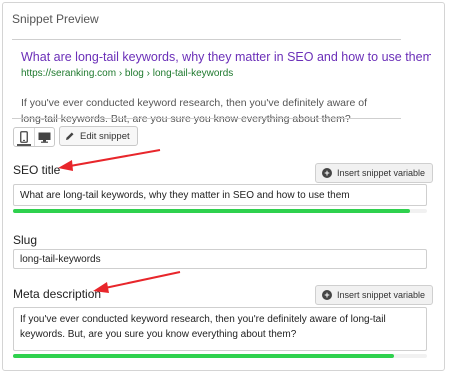 This screenshot has width=450, height=375. What do you see at coordinates (137, 282) in the screenshot?
I see `arrow-to-meta-description` at bounding box center [137, 282].